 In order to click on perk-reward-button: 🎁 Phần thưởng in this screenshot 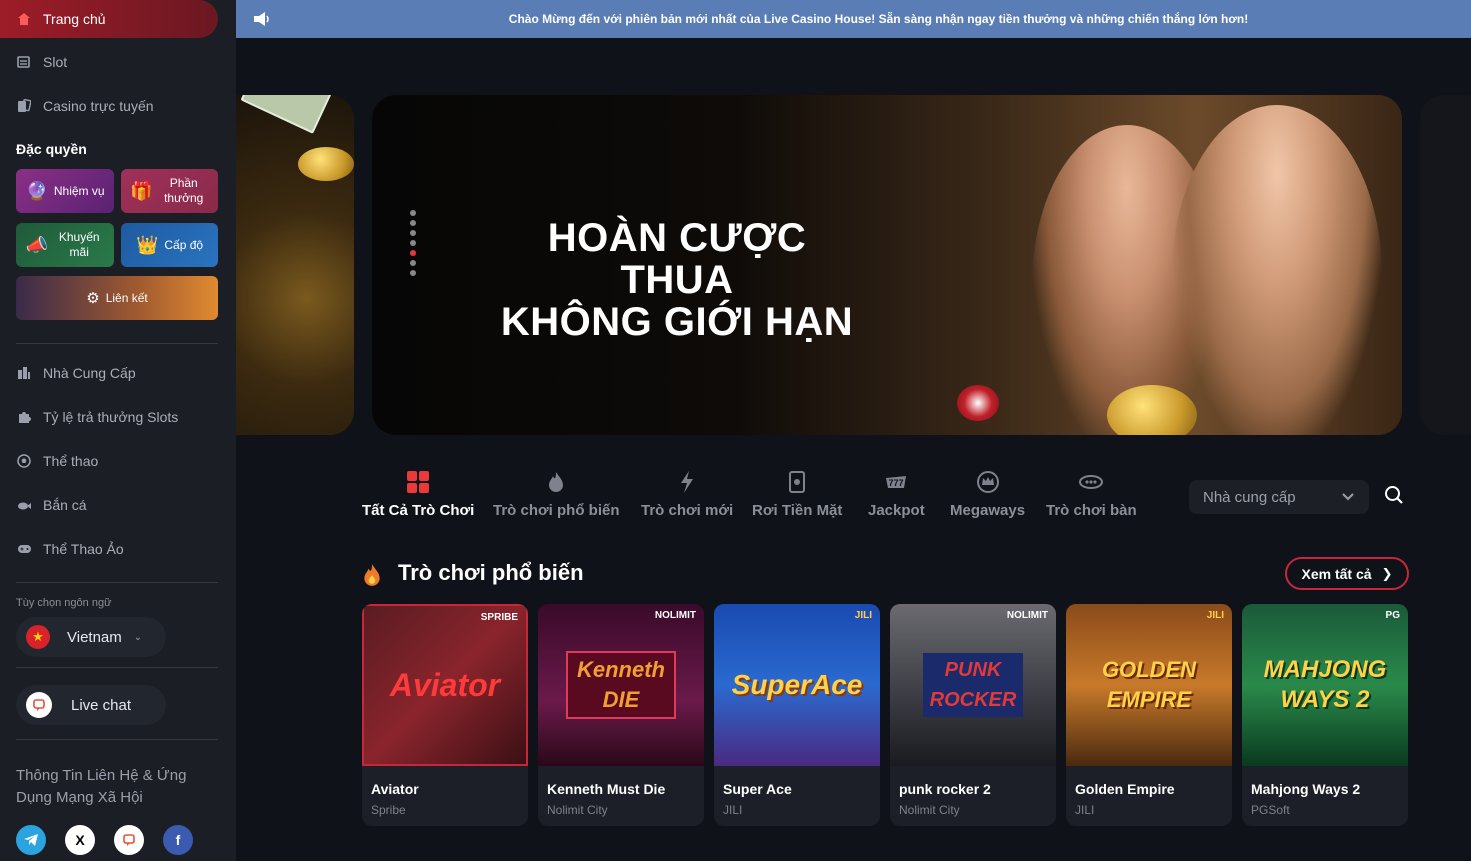, I will do `click(169, 191)`.